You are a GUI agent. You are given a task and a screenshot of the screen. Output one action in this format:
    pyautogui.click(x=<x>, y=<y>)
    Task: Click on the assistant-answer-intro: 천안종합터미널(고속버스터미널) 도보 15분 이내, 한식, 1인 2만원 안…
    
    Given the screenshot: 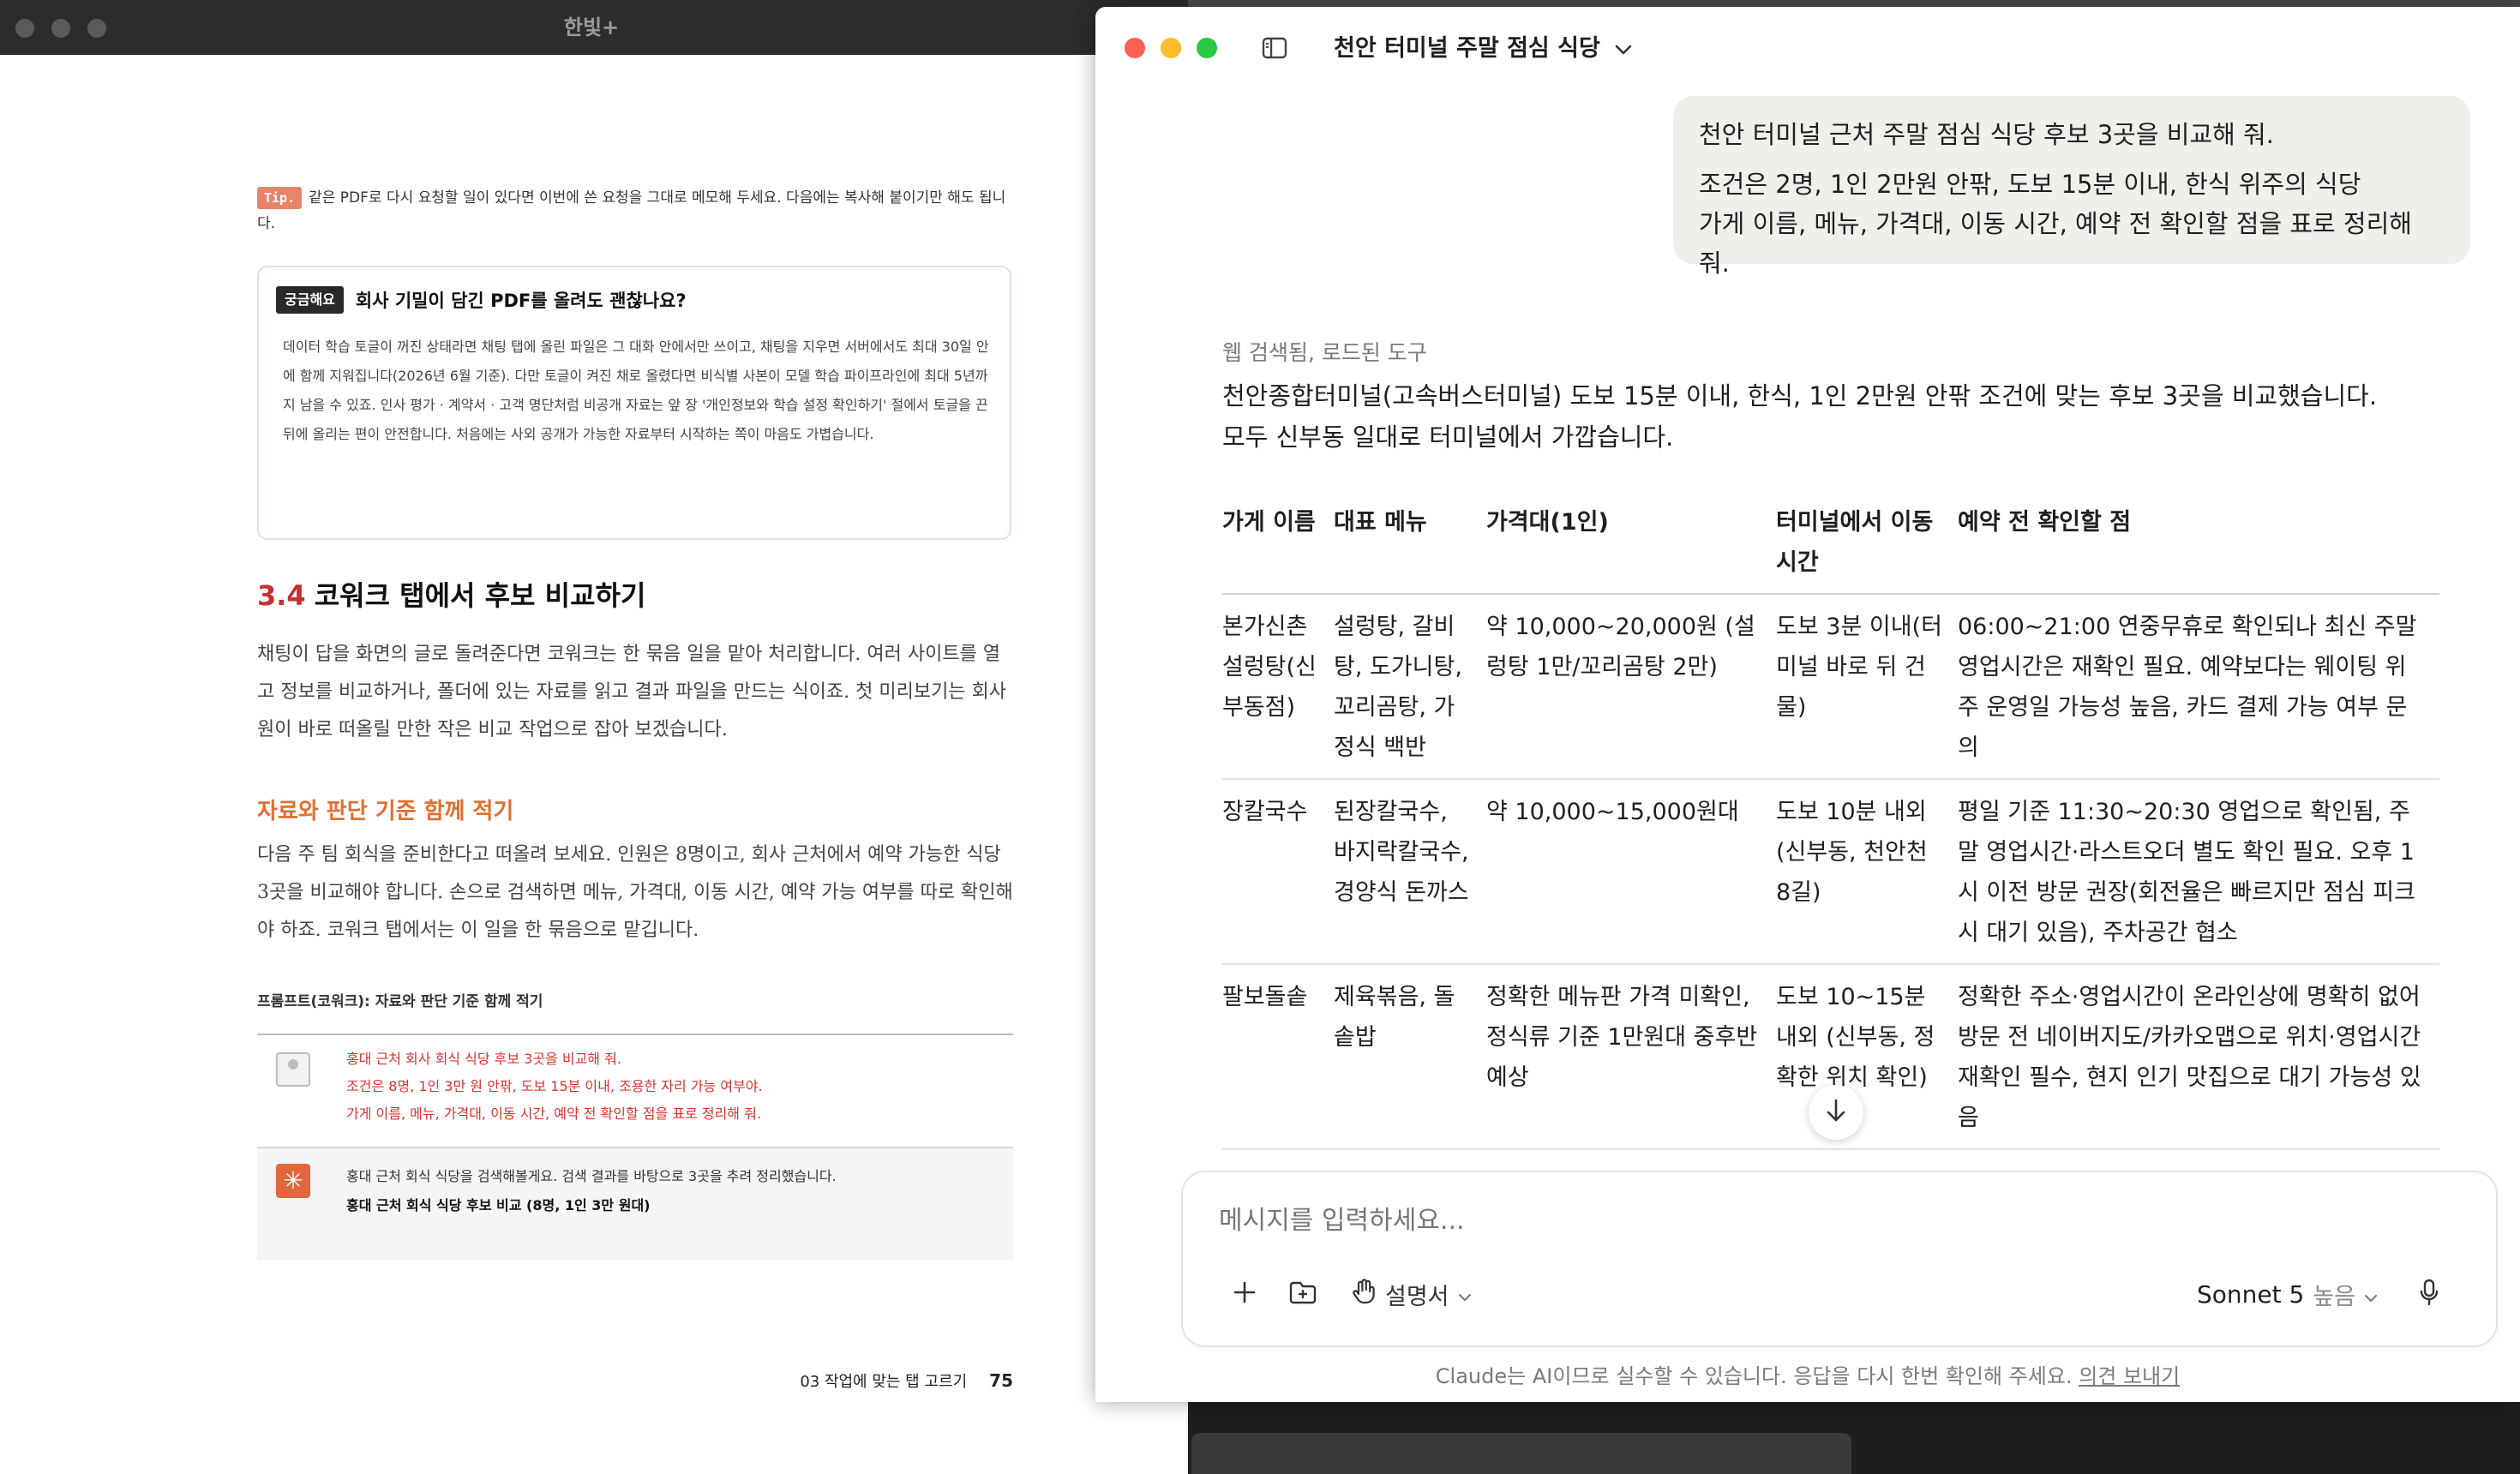 What is the action you would take?
    pyautogui.click(x=1800, y=416)
    